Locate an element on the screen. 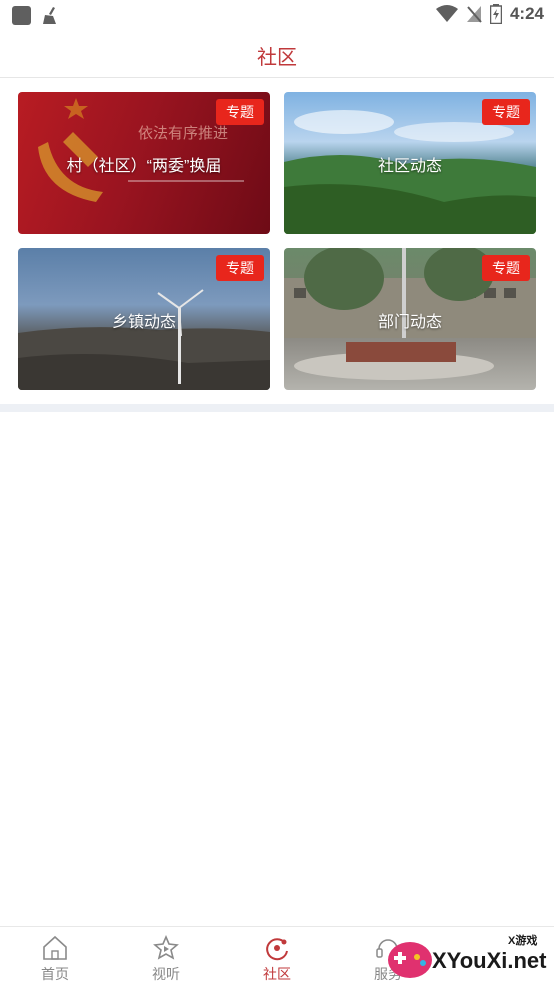  card-department-news: 部门动态 专题 is located at coordinates (410, 319).